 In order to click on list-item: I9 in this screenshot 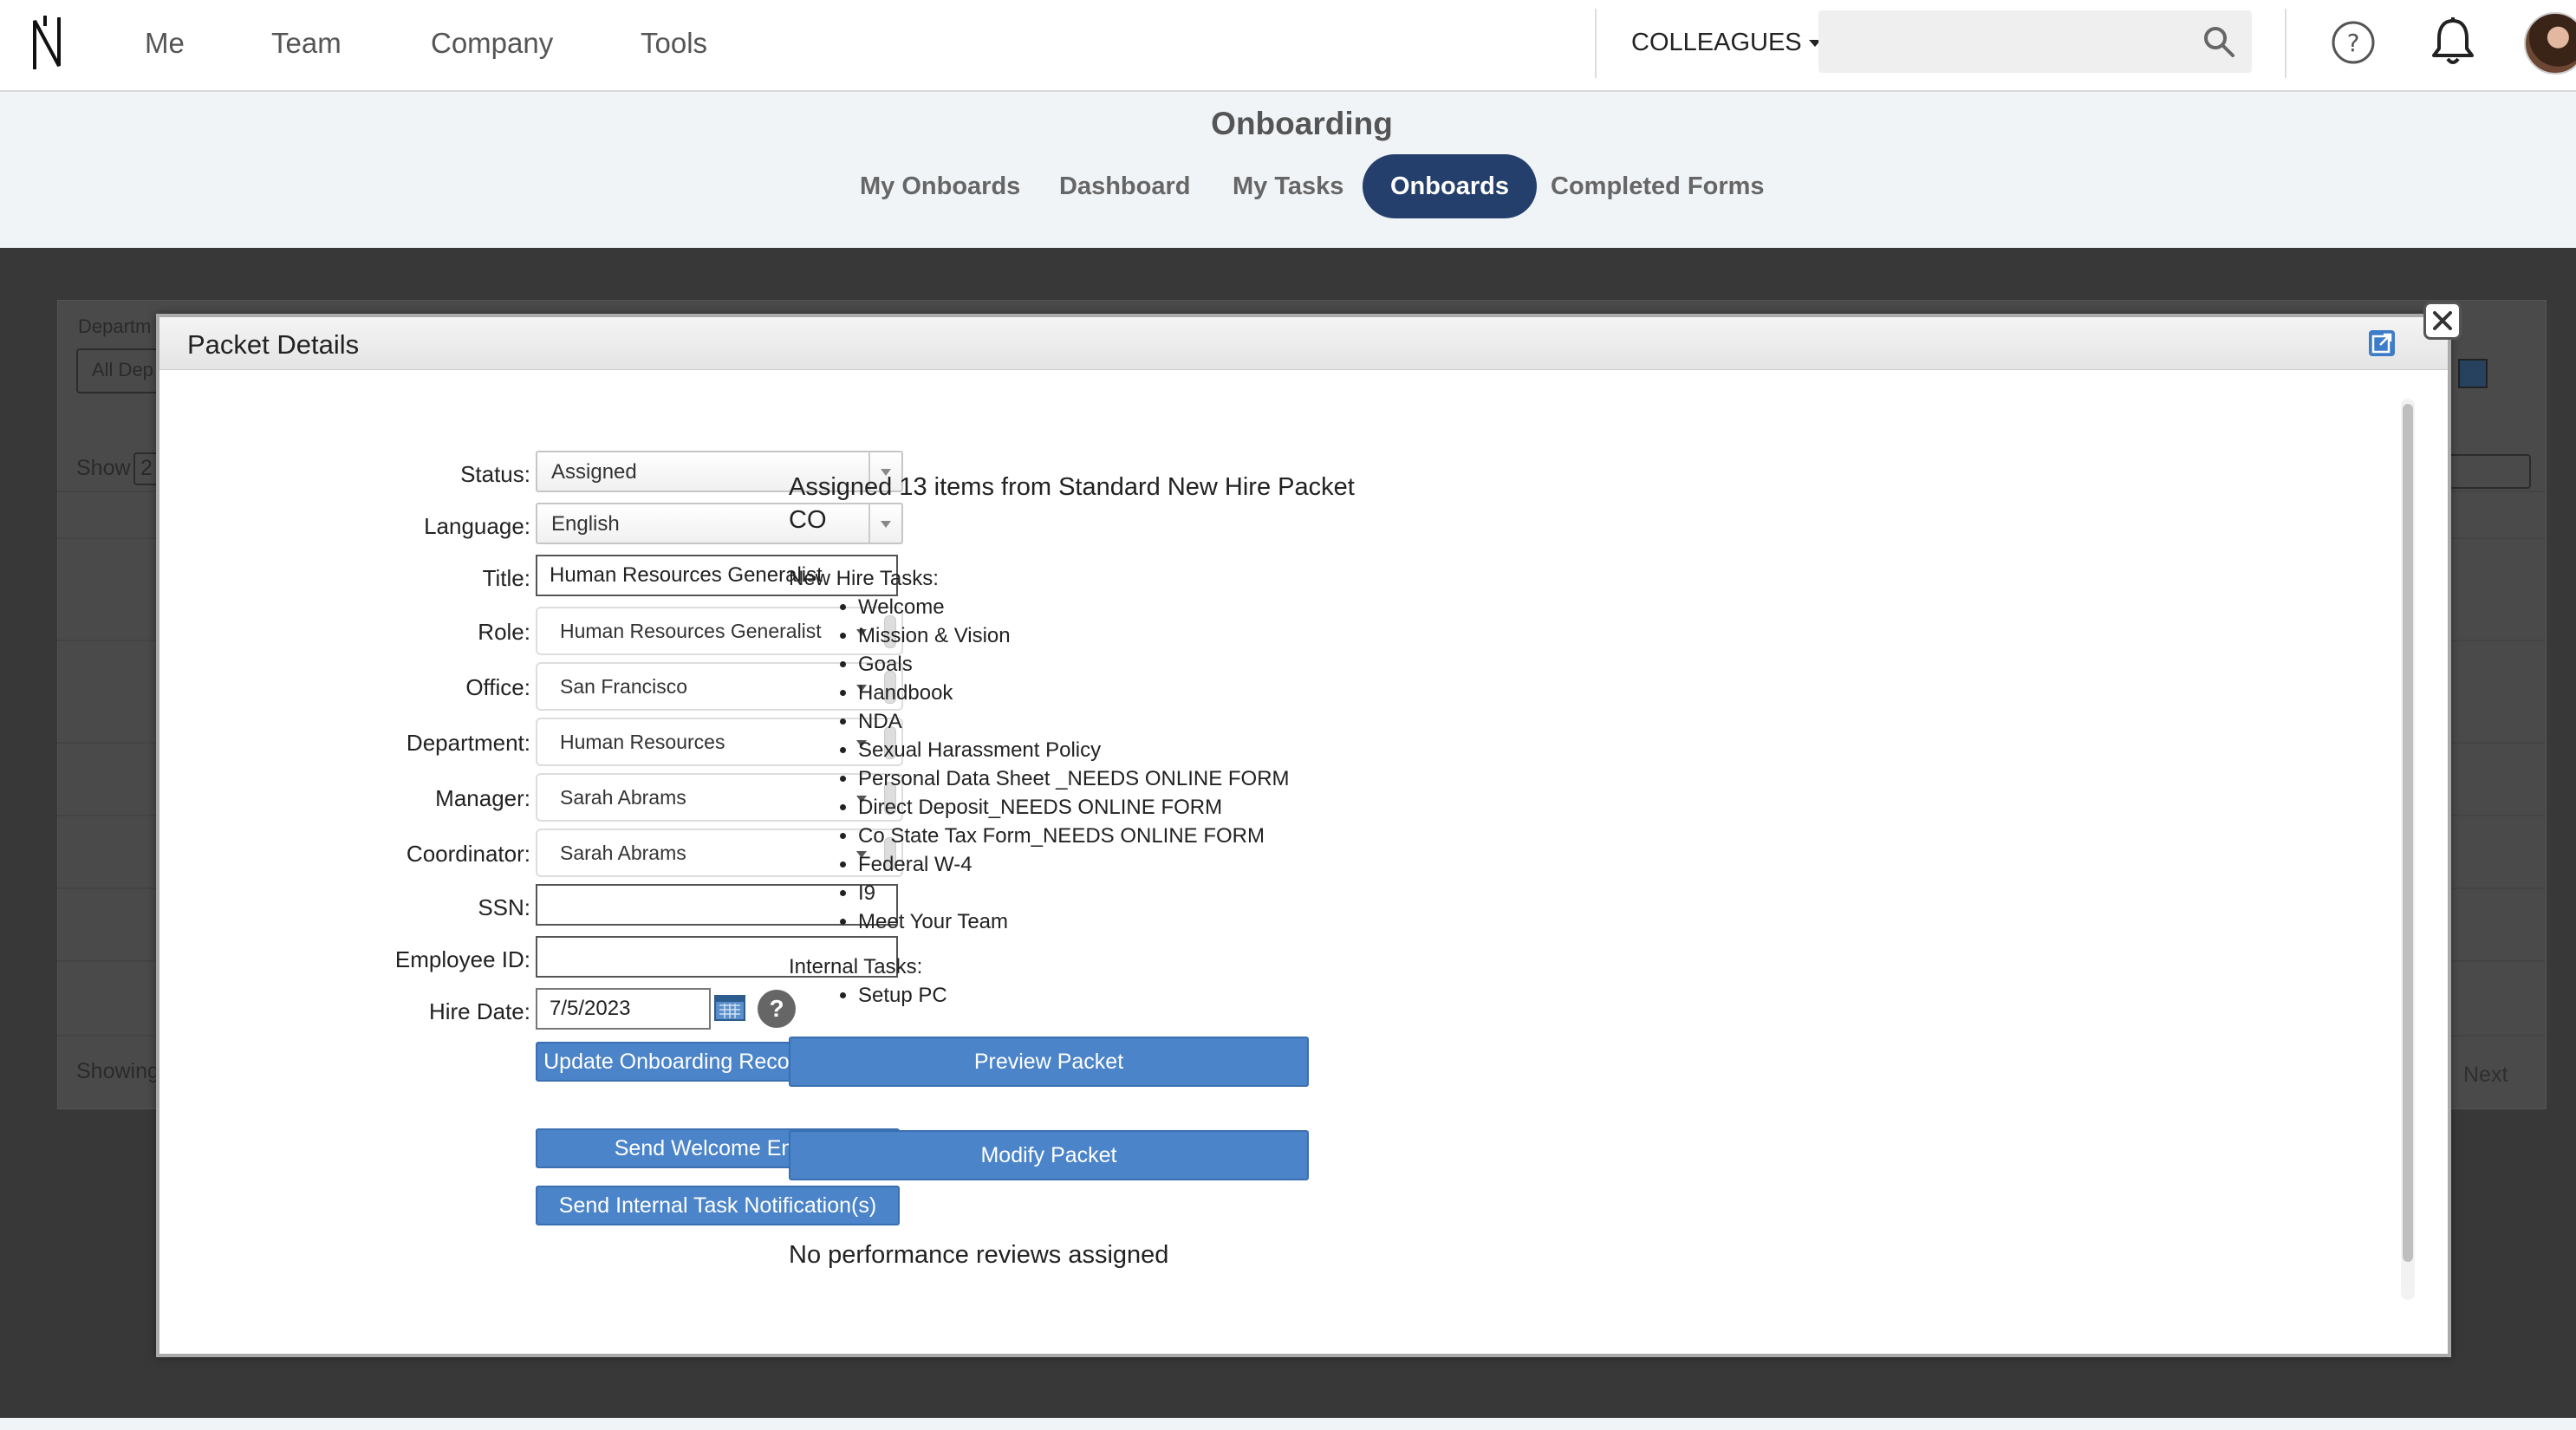, I will do `click(1074, 893)`.